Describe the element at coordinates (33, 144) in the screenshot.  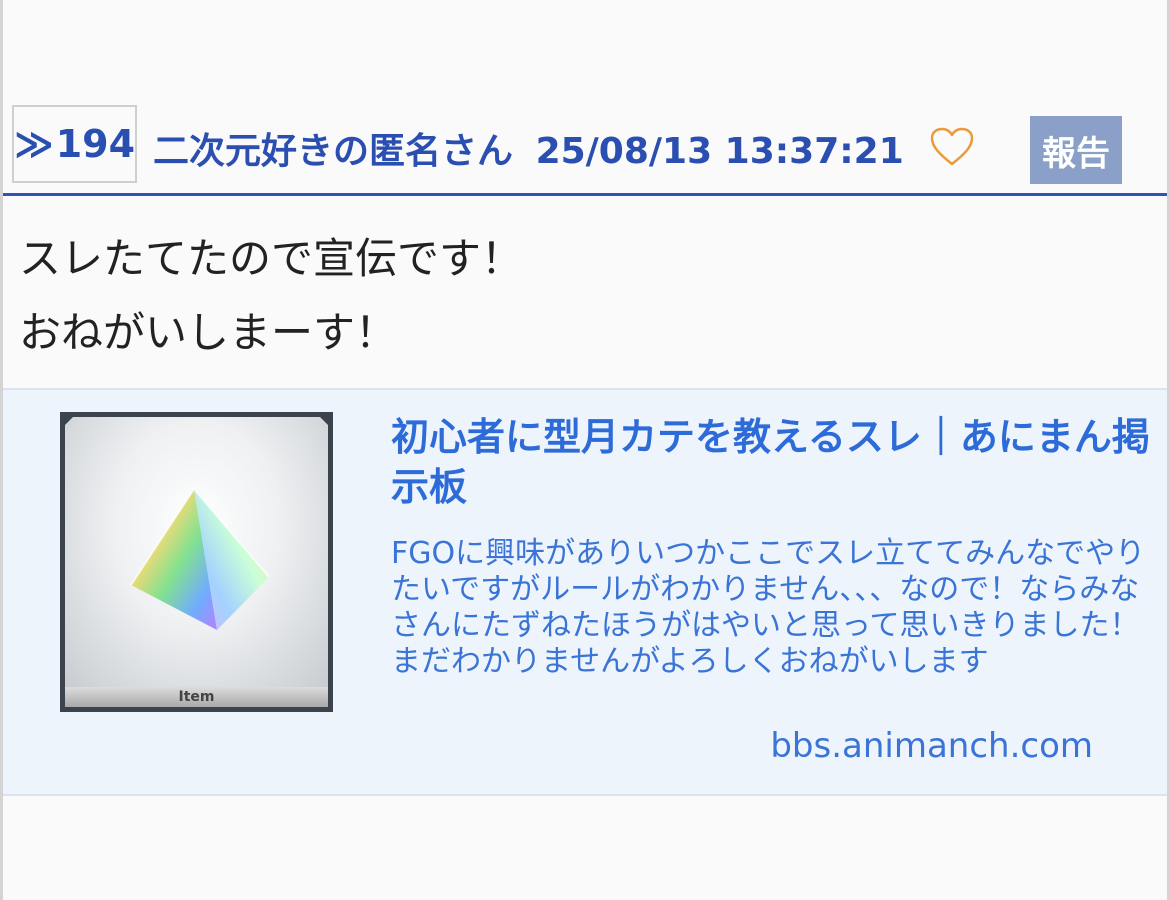
I see `reply-chevron-icon: ≫` at that location.